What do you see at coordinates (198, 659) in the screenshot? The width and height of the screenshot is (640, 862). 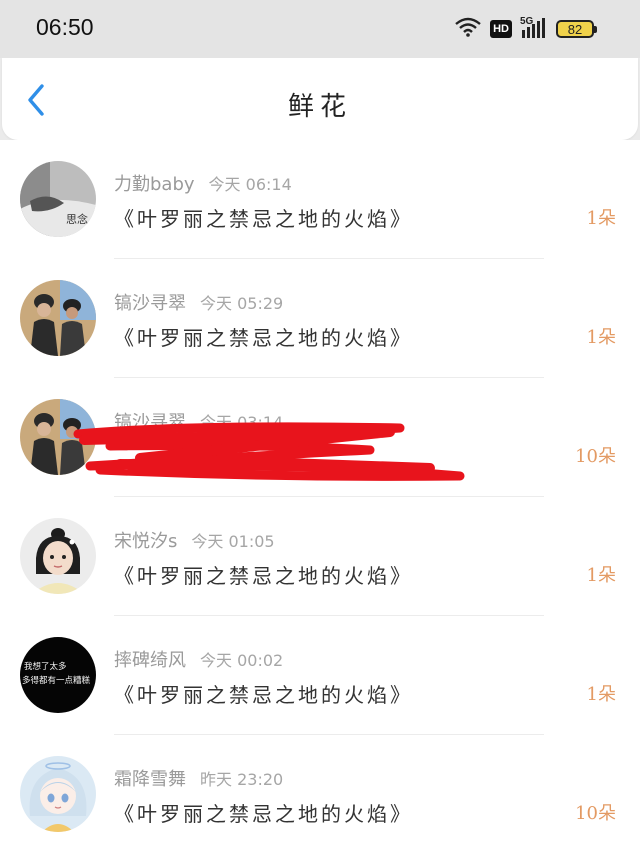 I see `record-meta: 摔碑绮风 今天 00:02` at bounding box center [198, 659].